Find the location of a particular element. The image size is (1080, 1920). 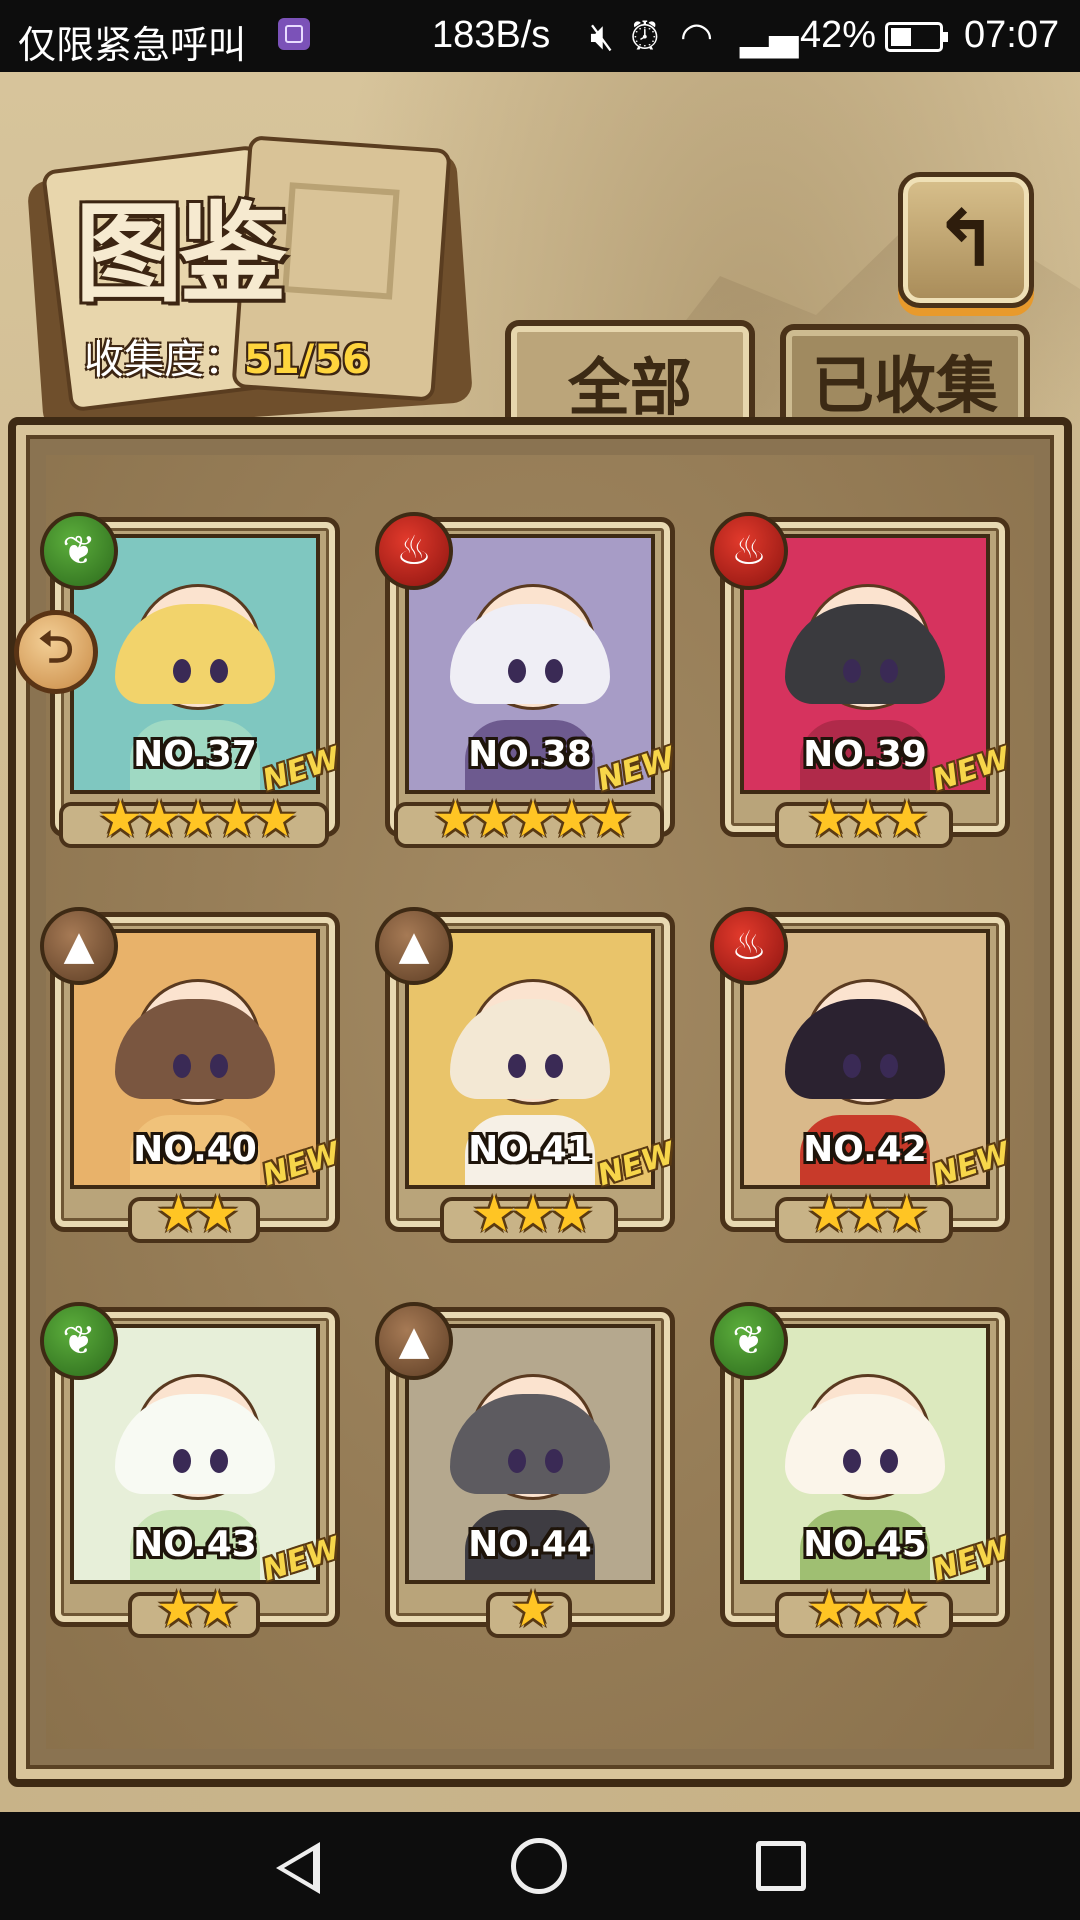

collection-value: 51/56 is located at coordinates (307, 360).